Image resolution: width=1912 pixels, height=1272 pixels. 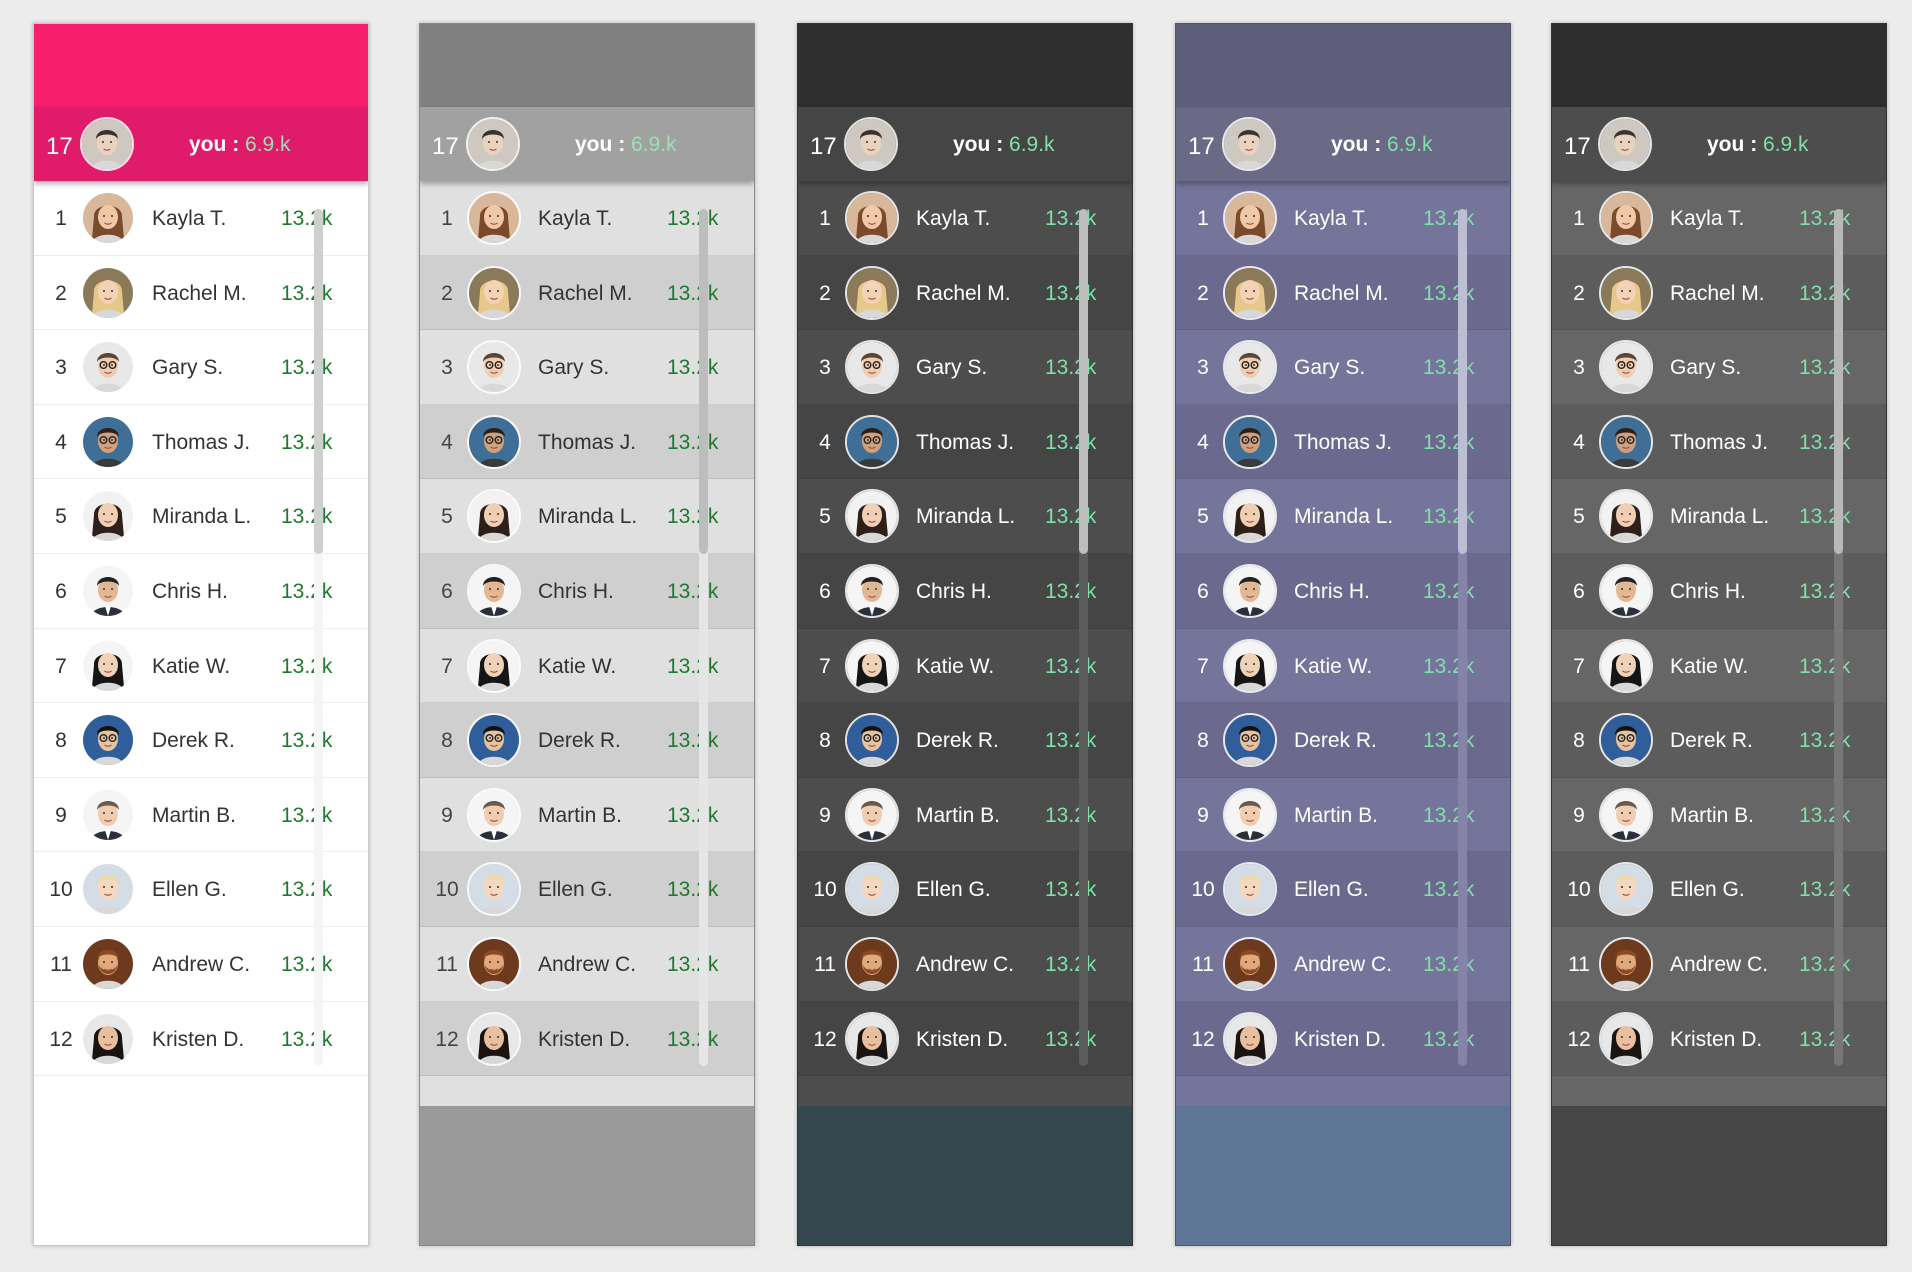 I want to click on player-name: Rachel M., so click(x=963, y=293).